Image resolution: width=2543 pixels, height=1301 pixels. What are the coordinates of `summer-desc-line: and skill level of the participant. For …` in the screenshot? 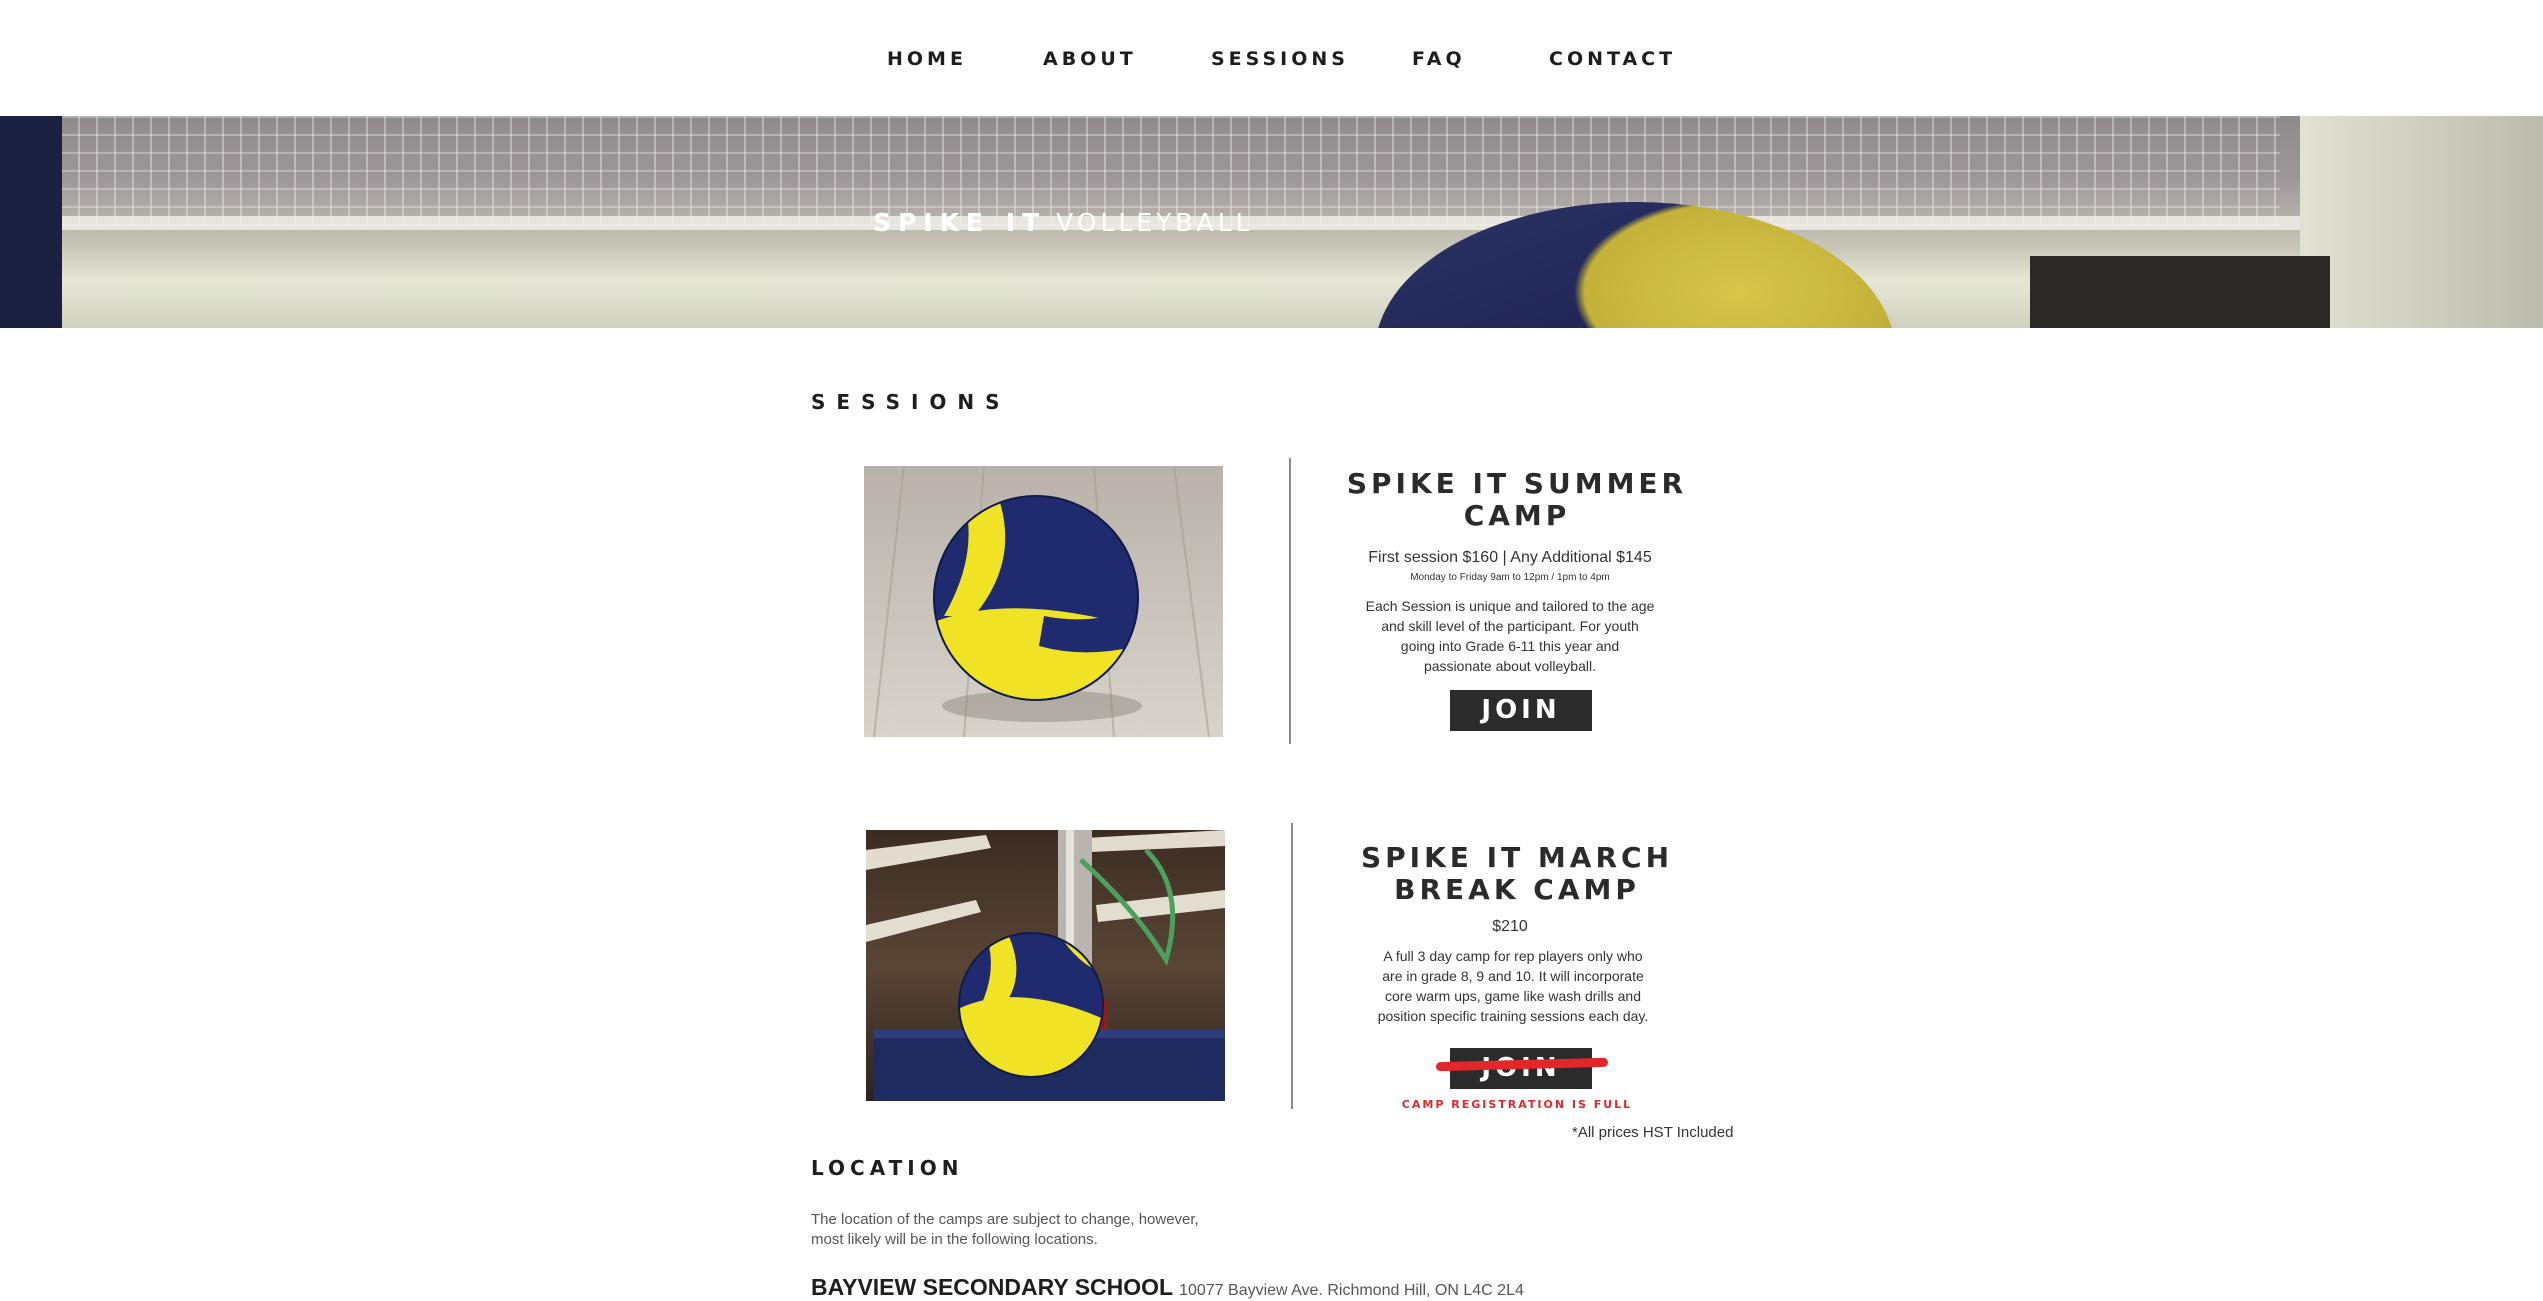 It's located at (1510, 626).